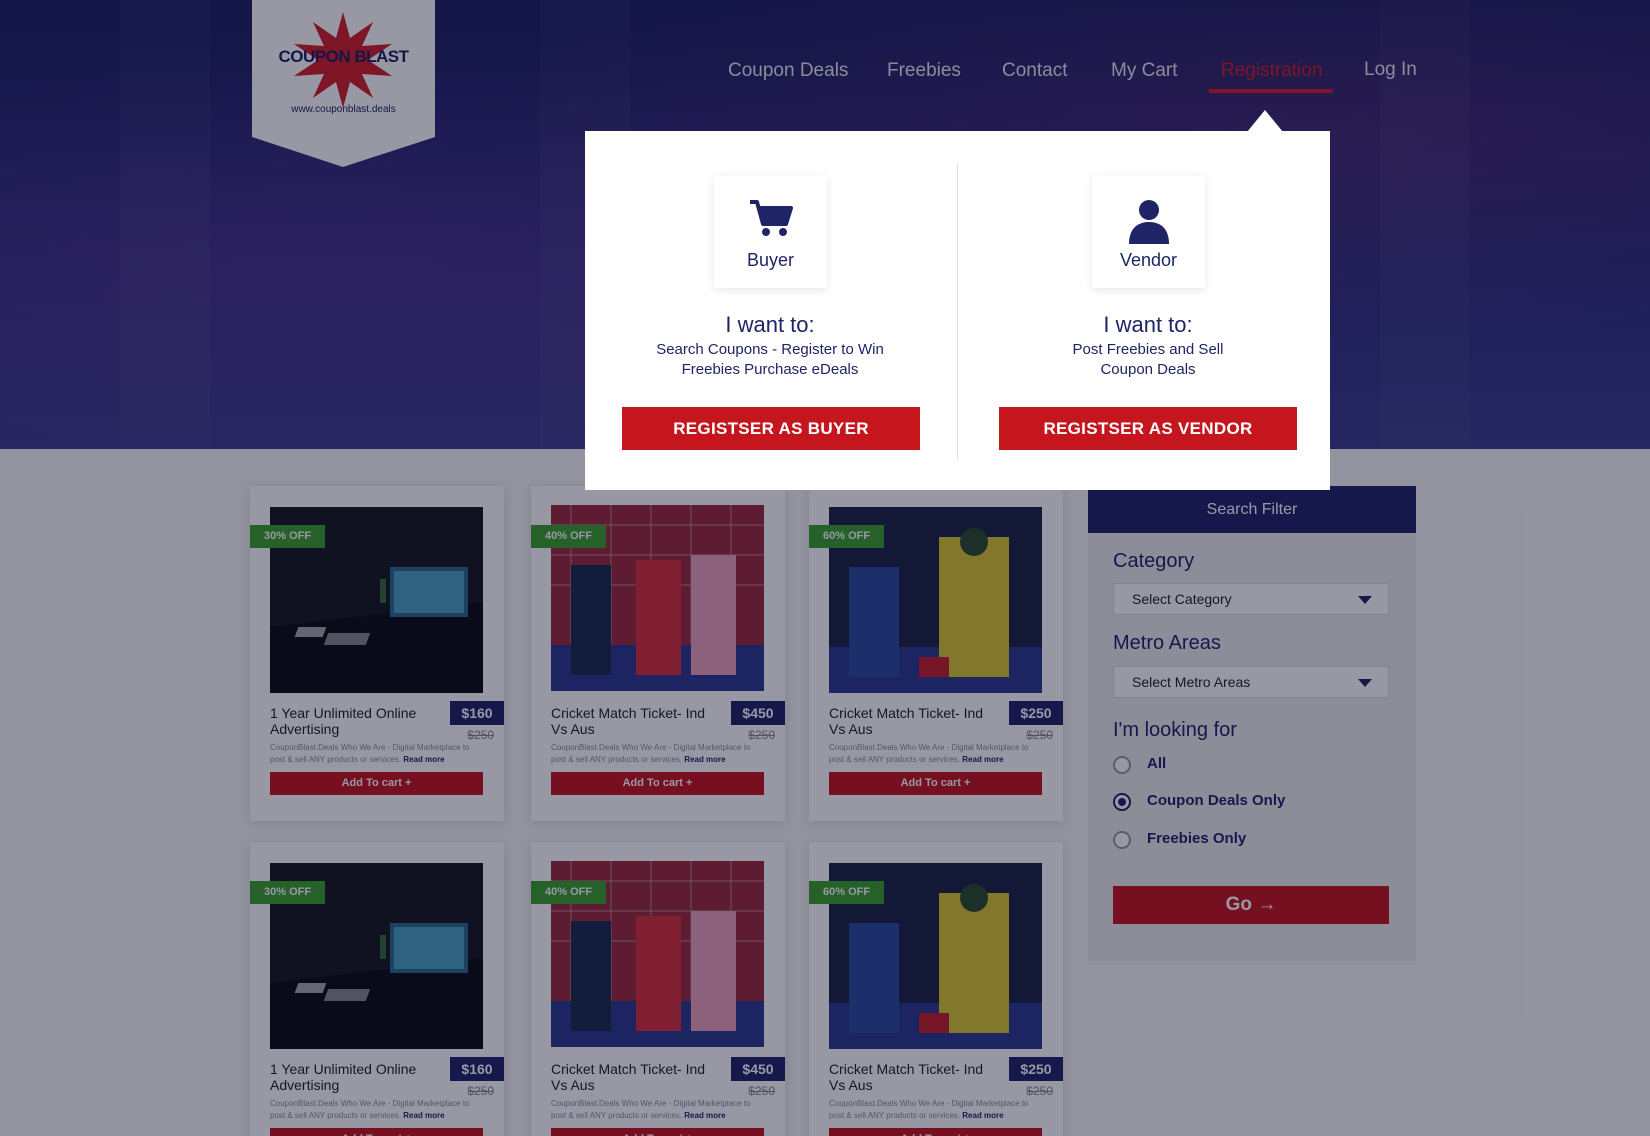 Image resolution: width=1650 pixels, height=1136 pixels. I want to click on buyer-label: Buyer, so click(770, 260).